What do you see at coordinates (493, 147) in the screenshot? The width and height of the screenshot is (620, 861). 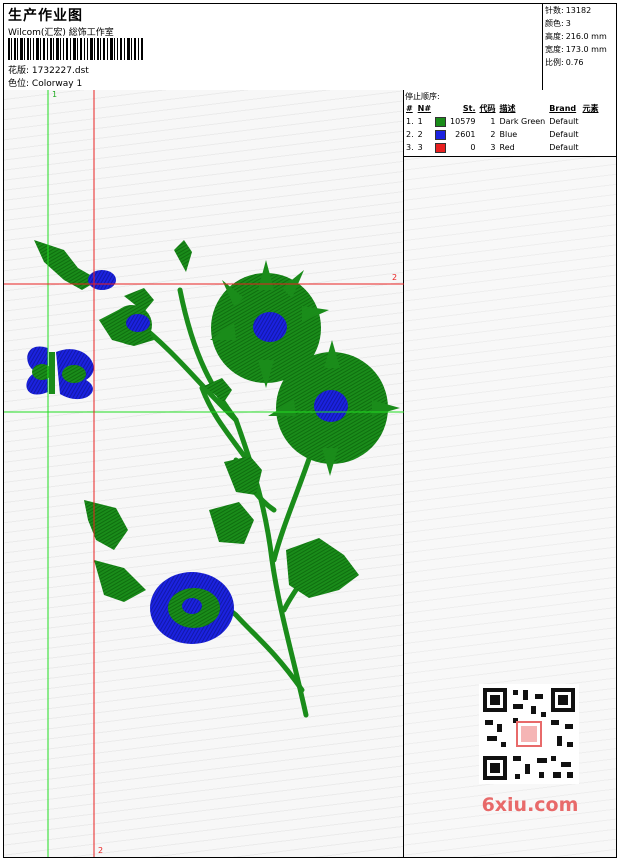 I see `row-code: 3` at bounding box center [493, 147].